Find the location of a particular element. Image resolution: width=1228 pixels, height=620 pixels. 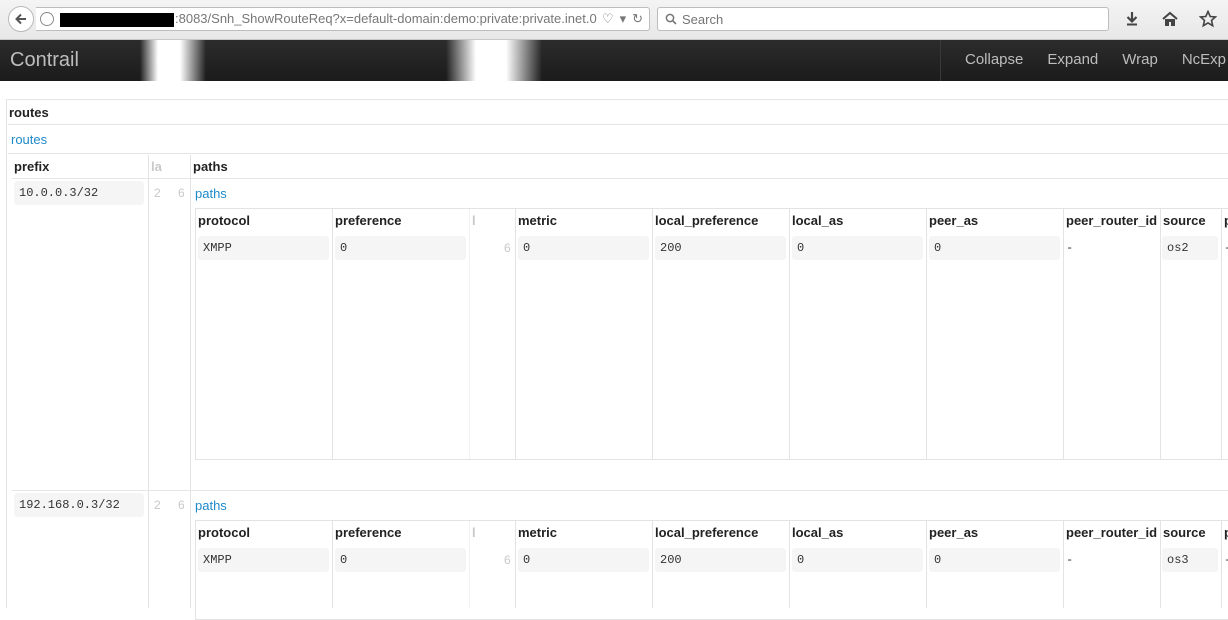

pocket-icon: ♡ is located at coordinates (608, 19).